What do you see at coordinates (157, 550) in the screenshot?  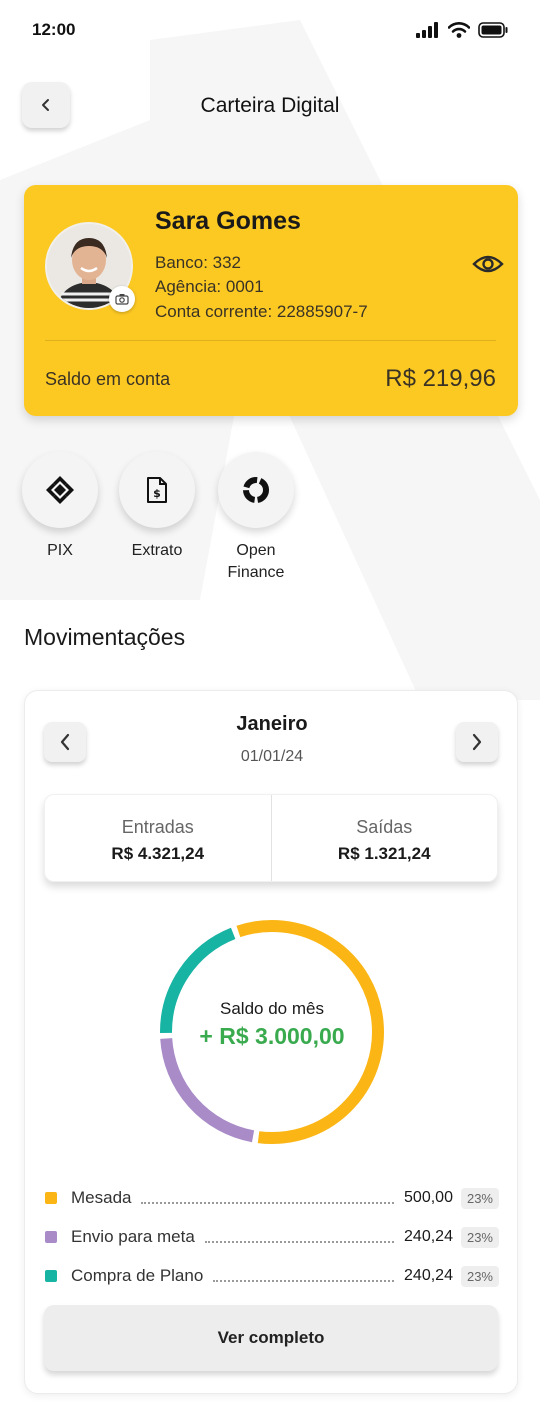 I see `extrato-label: Extrato` at bounding box center [157, 550].